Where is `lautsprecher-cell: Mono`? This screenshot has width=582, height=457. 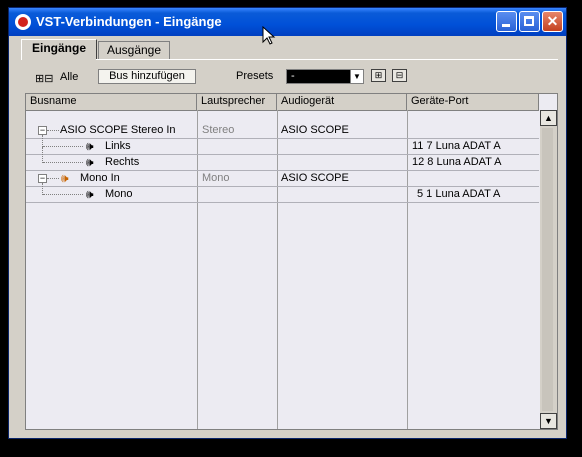 lautsprecher-cell: Mono is located at coordinates (216, 178).